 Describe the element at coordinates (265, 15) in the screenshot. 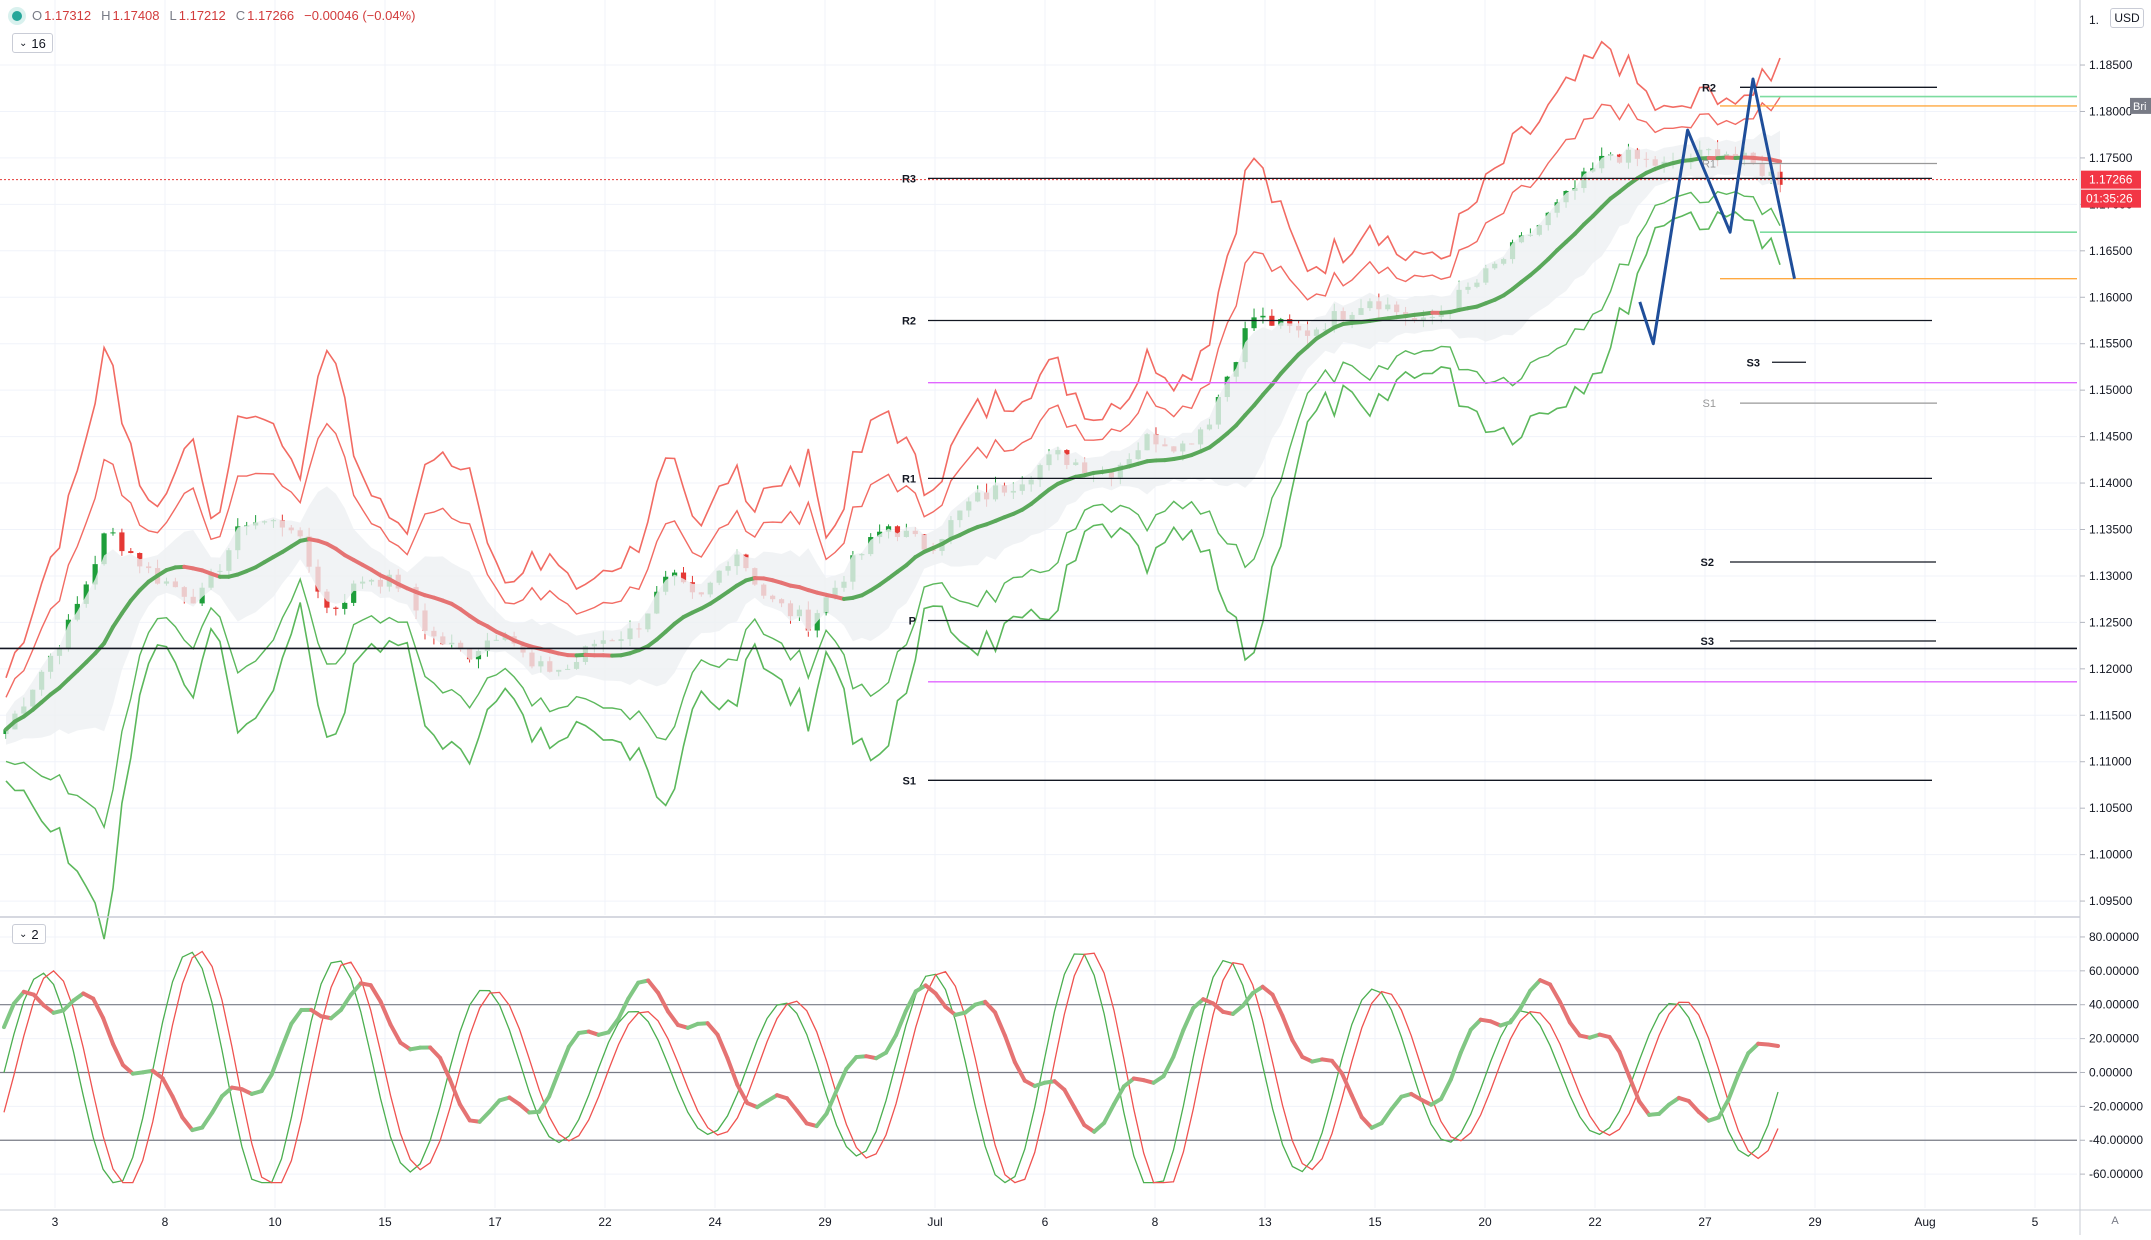

I see `ohlc-close: C1.17266` at that location.